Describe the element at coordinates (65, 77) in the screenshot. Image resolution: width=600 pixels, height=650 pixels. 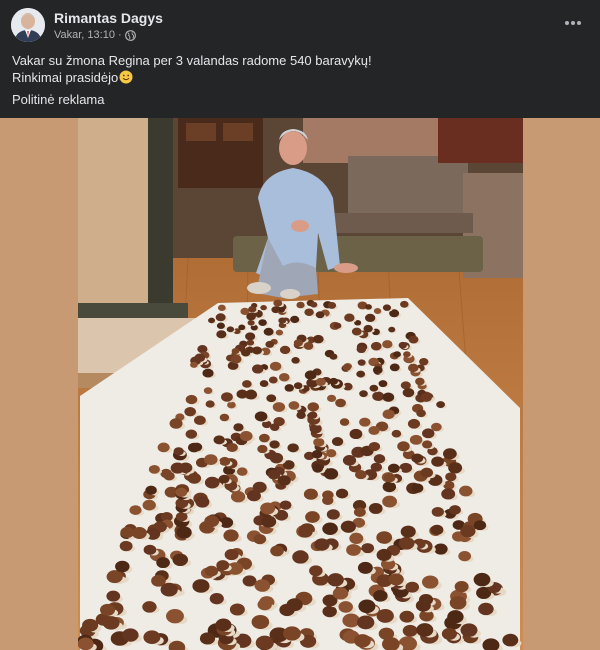
I see `post-text-line-2-text: Rinkimai prasidėjo` at that location.